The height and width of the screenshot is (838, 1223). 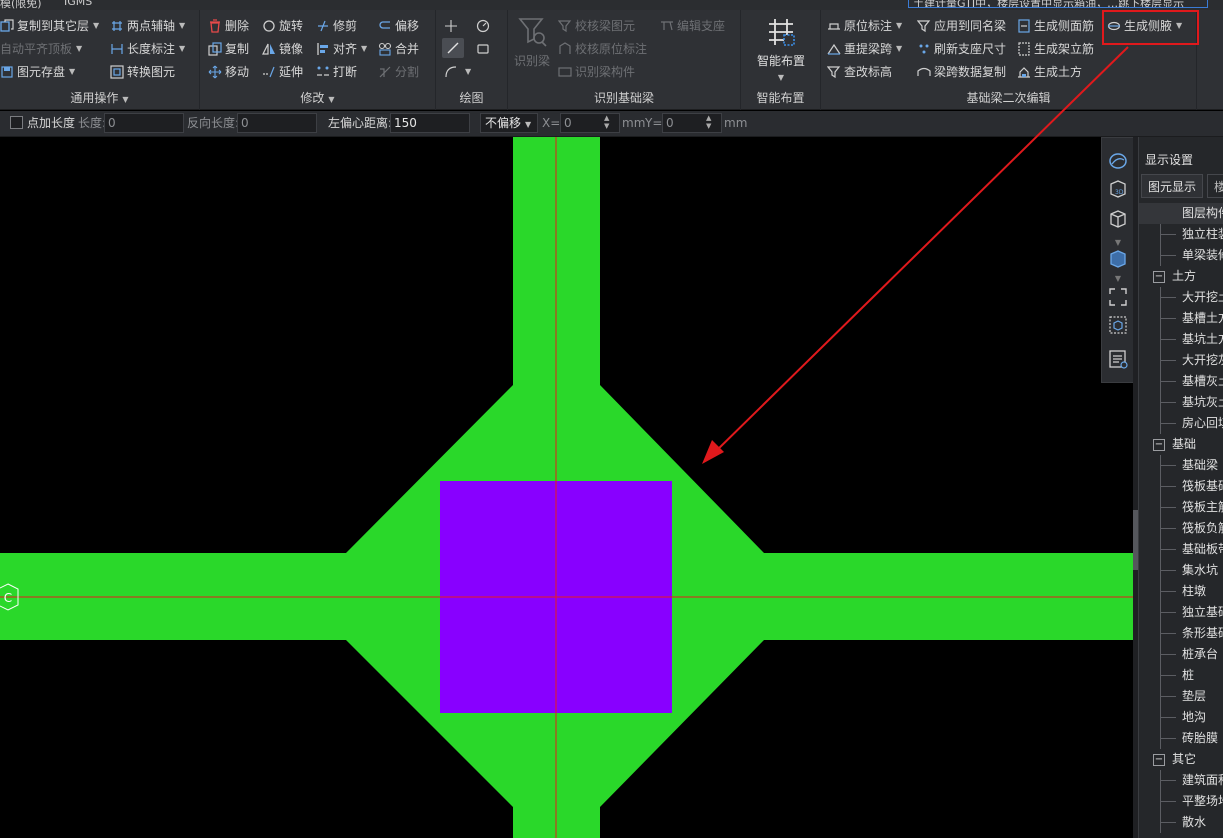 What do you see at coordinates (1172, 186) in the screenshot?
I see `tab-element-display: 图元显示` at bounding box center [1172, 186].